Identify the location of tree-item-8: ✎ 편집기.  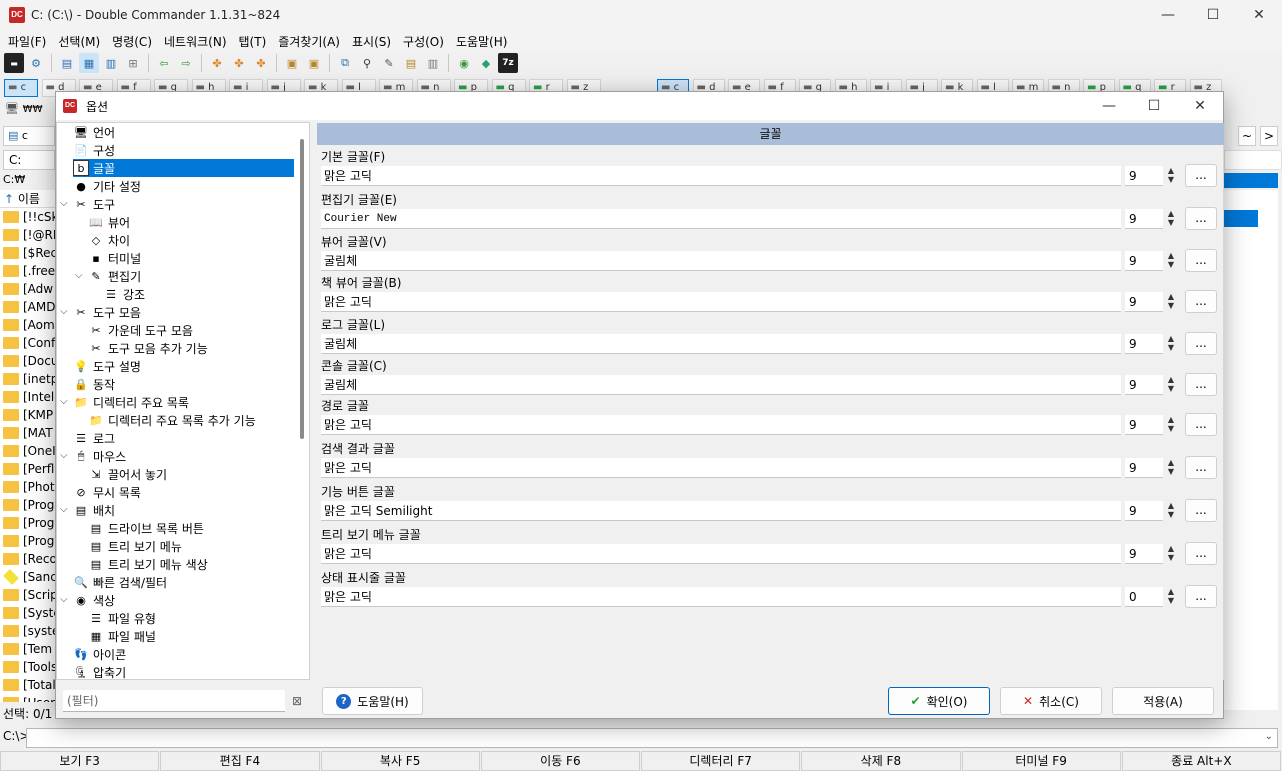
(114, 276).